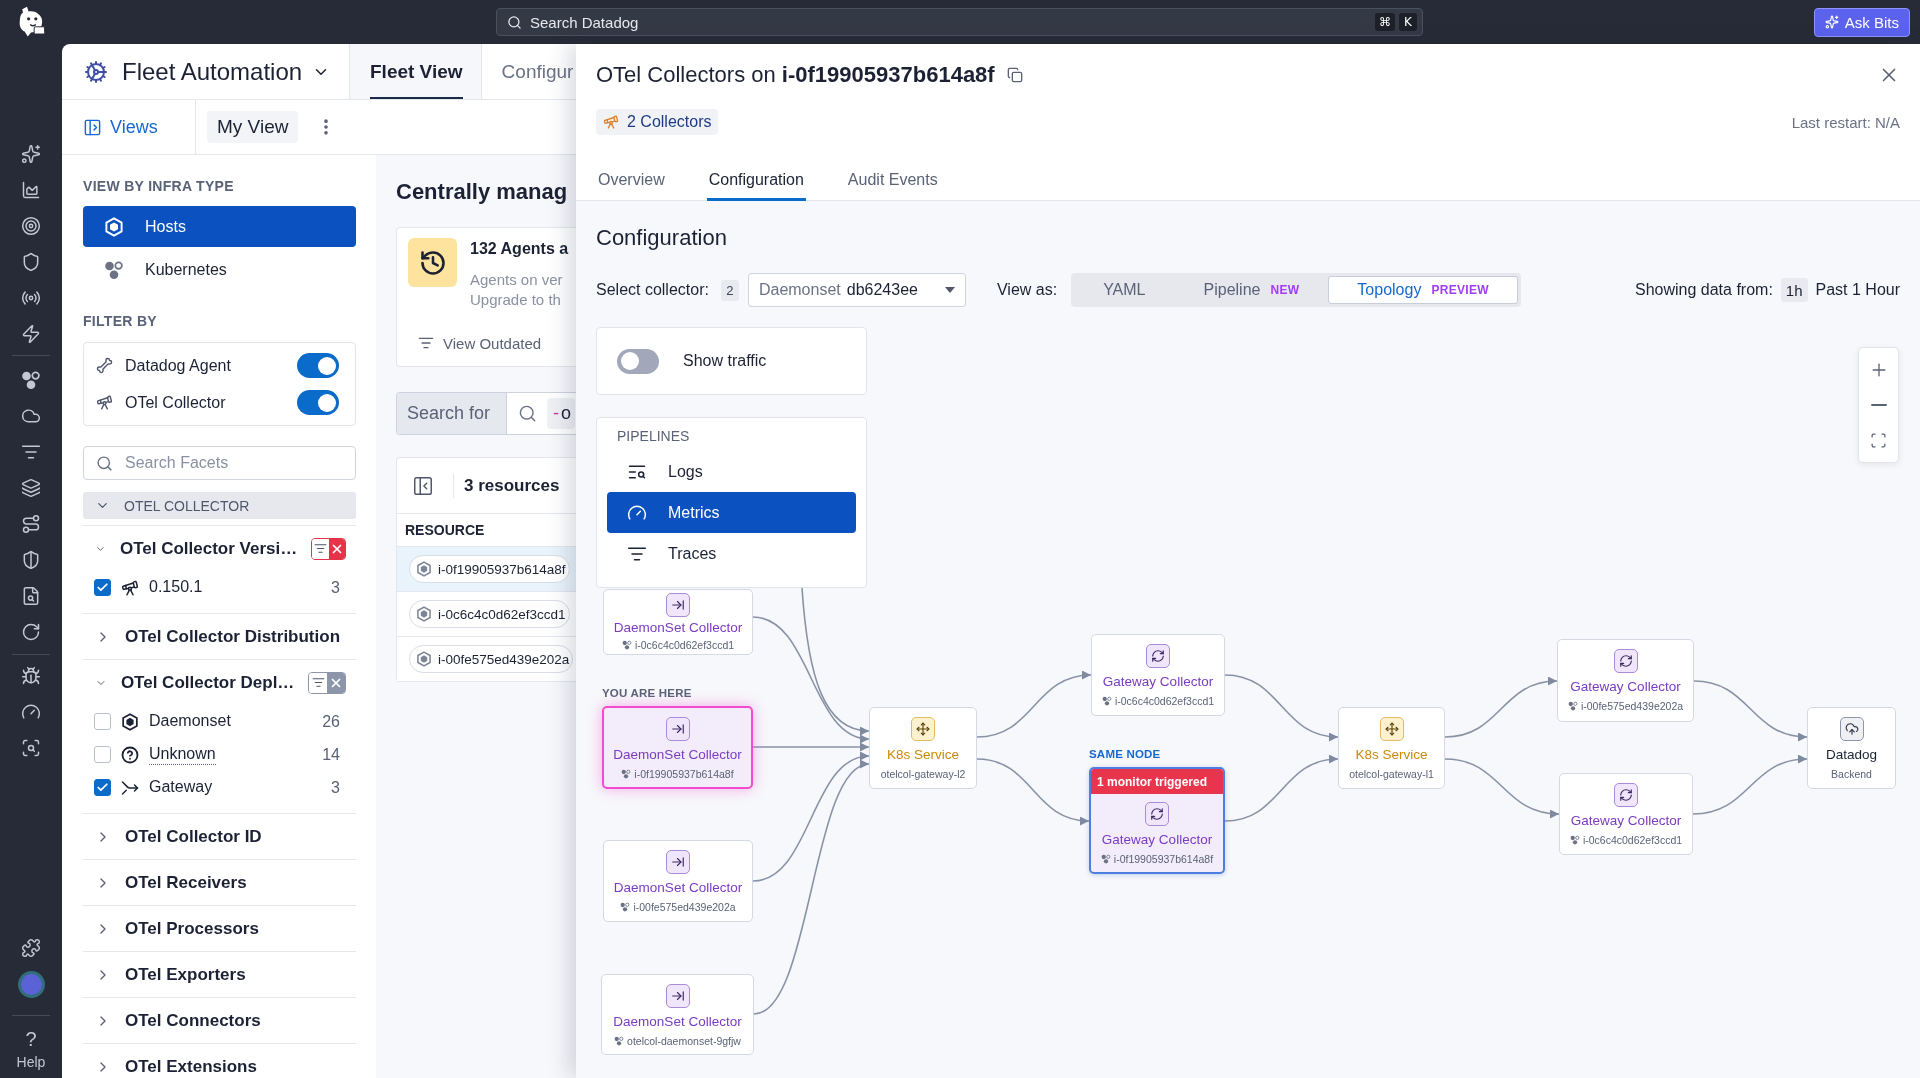 This screenshot has width=1920, height=1078. Describe the element at coordinates (486, 413) in the screenshot. I see `query-bar: Search for -o` at that location.